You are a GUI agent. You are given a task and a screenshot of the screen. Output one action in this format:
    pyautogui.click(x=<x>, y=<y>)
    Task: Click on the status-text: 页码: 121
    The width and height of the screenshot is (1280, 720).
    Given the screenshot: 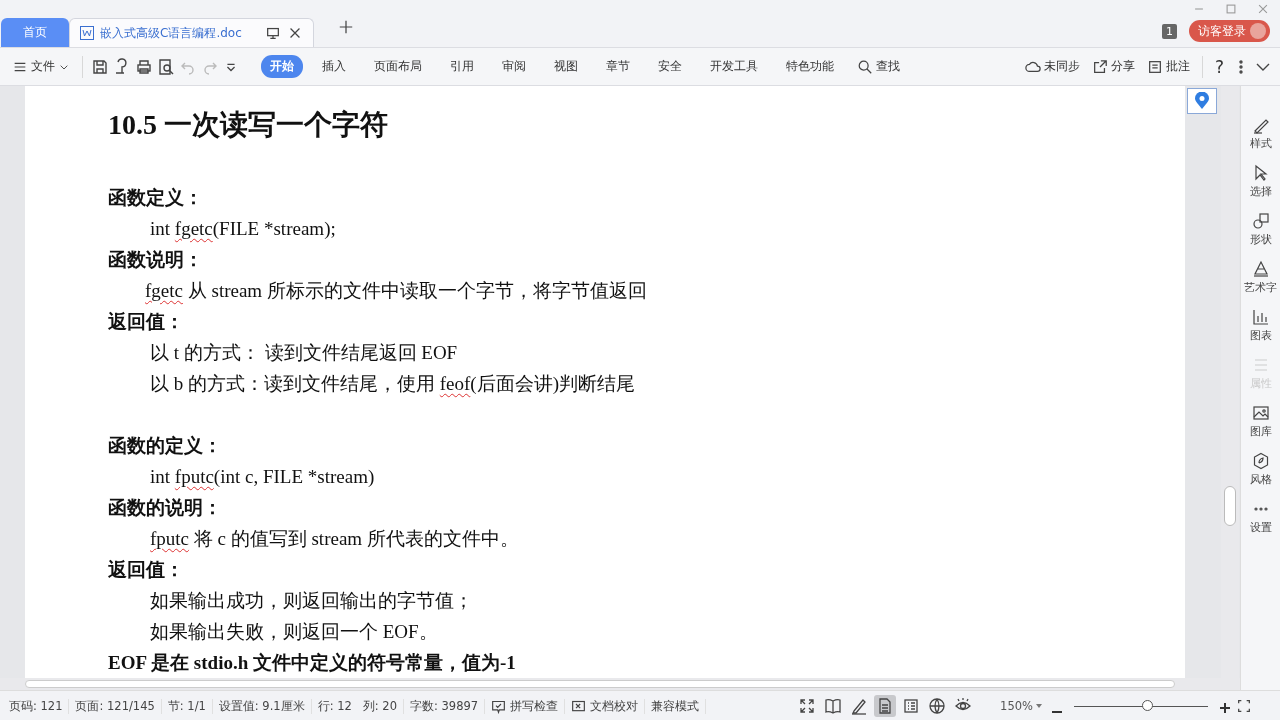 What is the action you would take?
    pyautogui.click(x=36, y=706)
    